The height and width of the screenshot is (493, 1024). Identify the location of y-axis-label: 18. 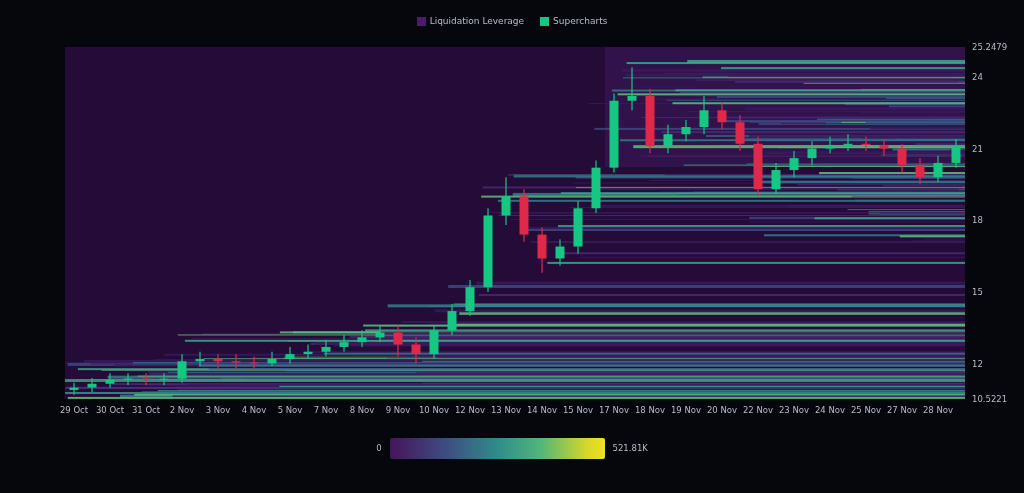
(977, 220).